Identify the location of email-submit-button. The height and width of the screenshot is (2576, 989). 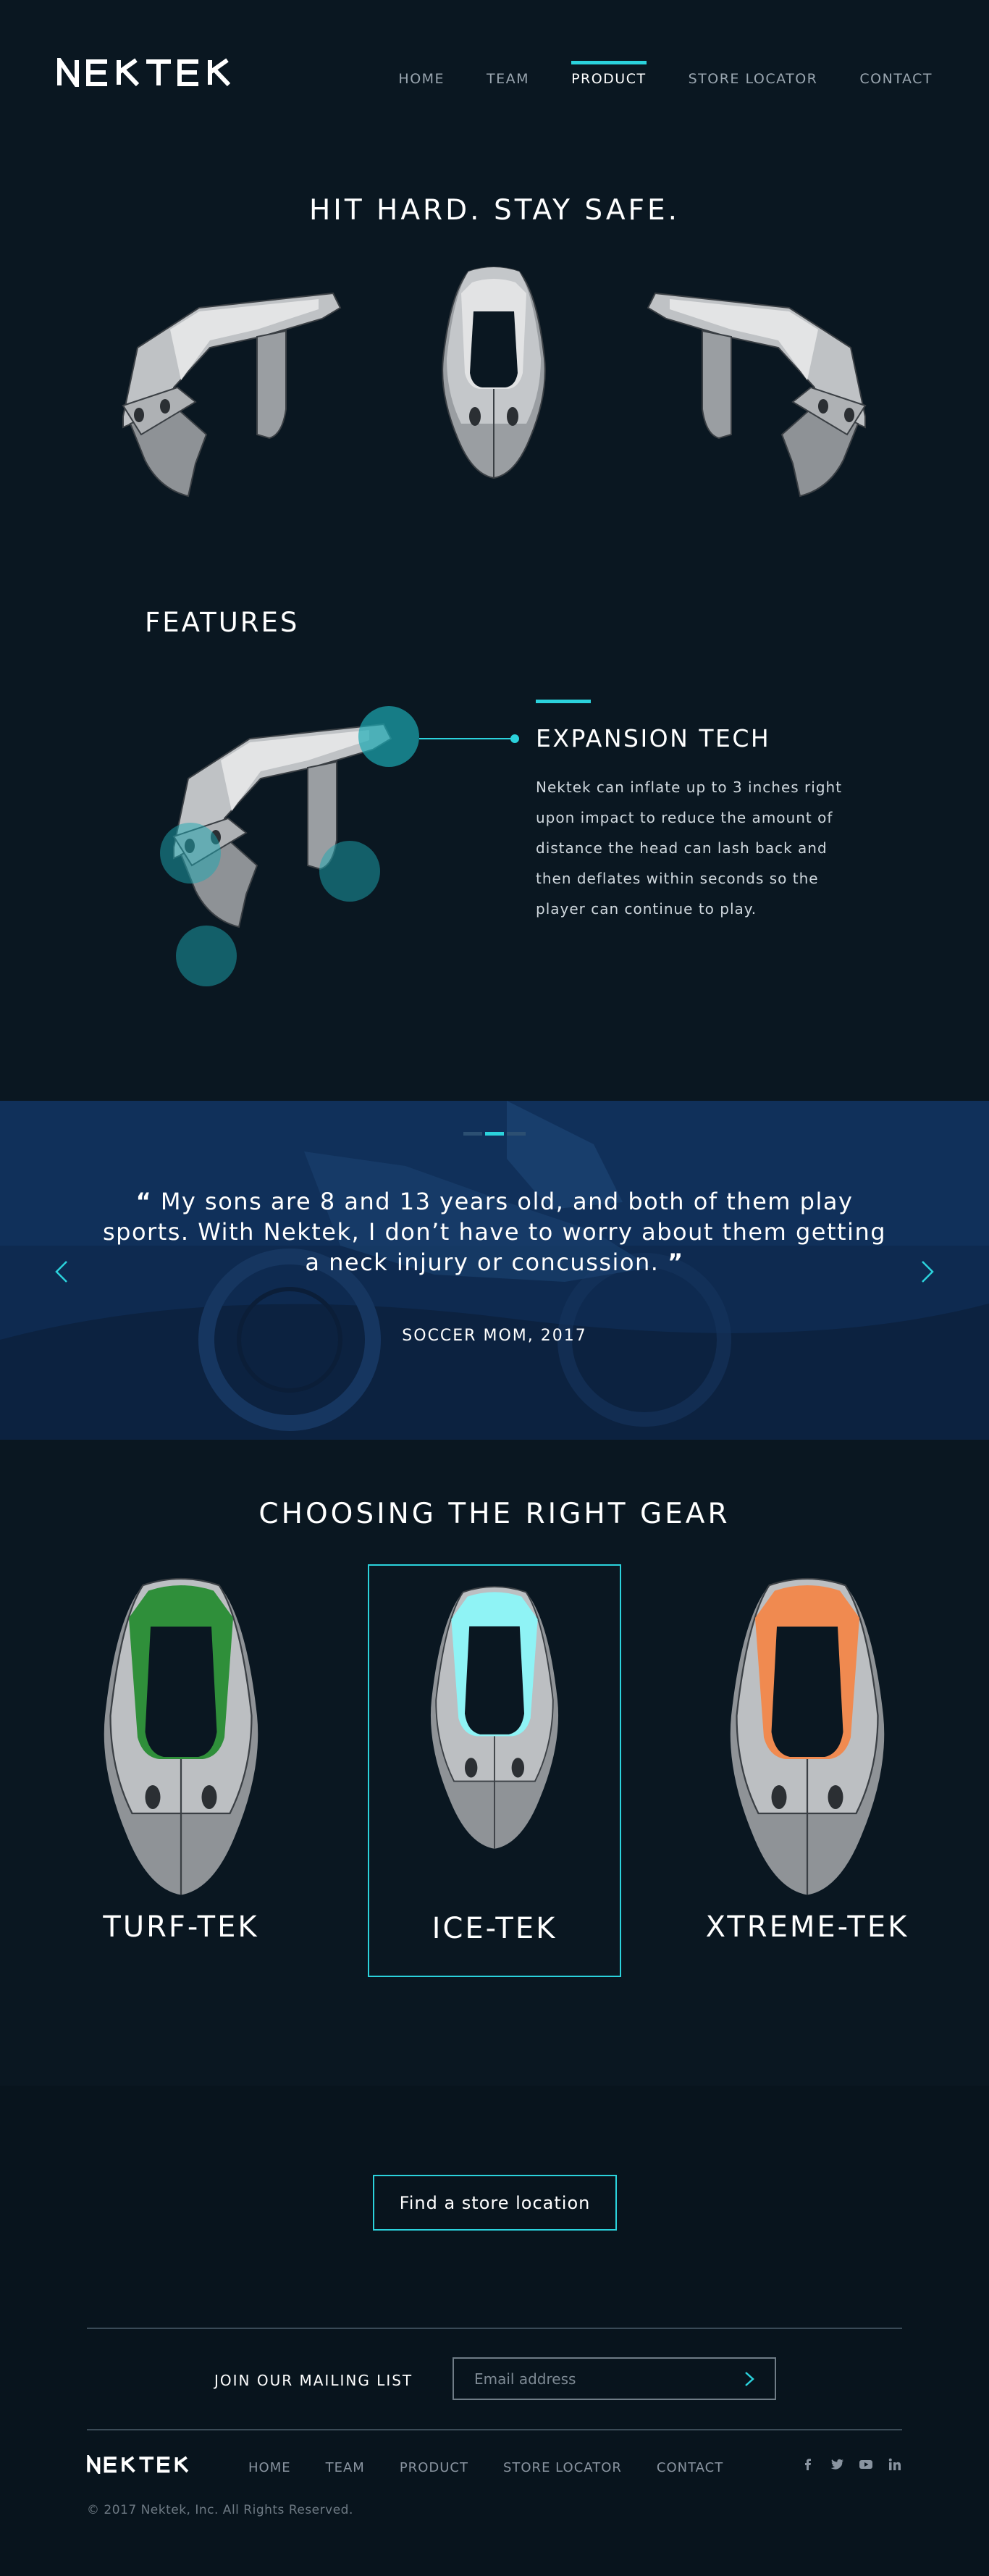
(749, 2379).